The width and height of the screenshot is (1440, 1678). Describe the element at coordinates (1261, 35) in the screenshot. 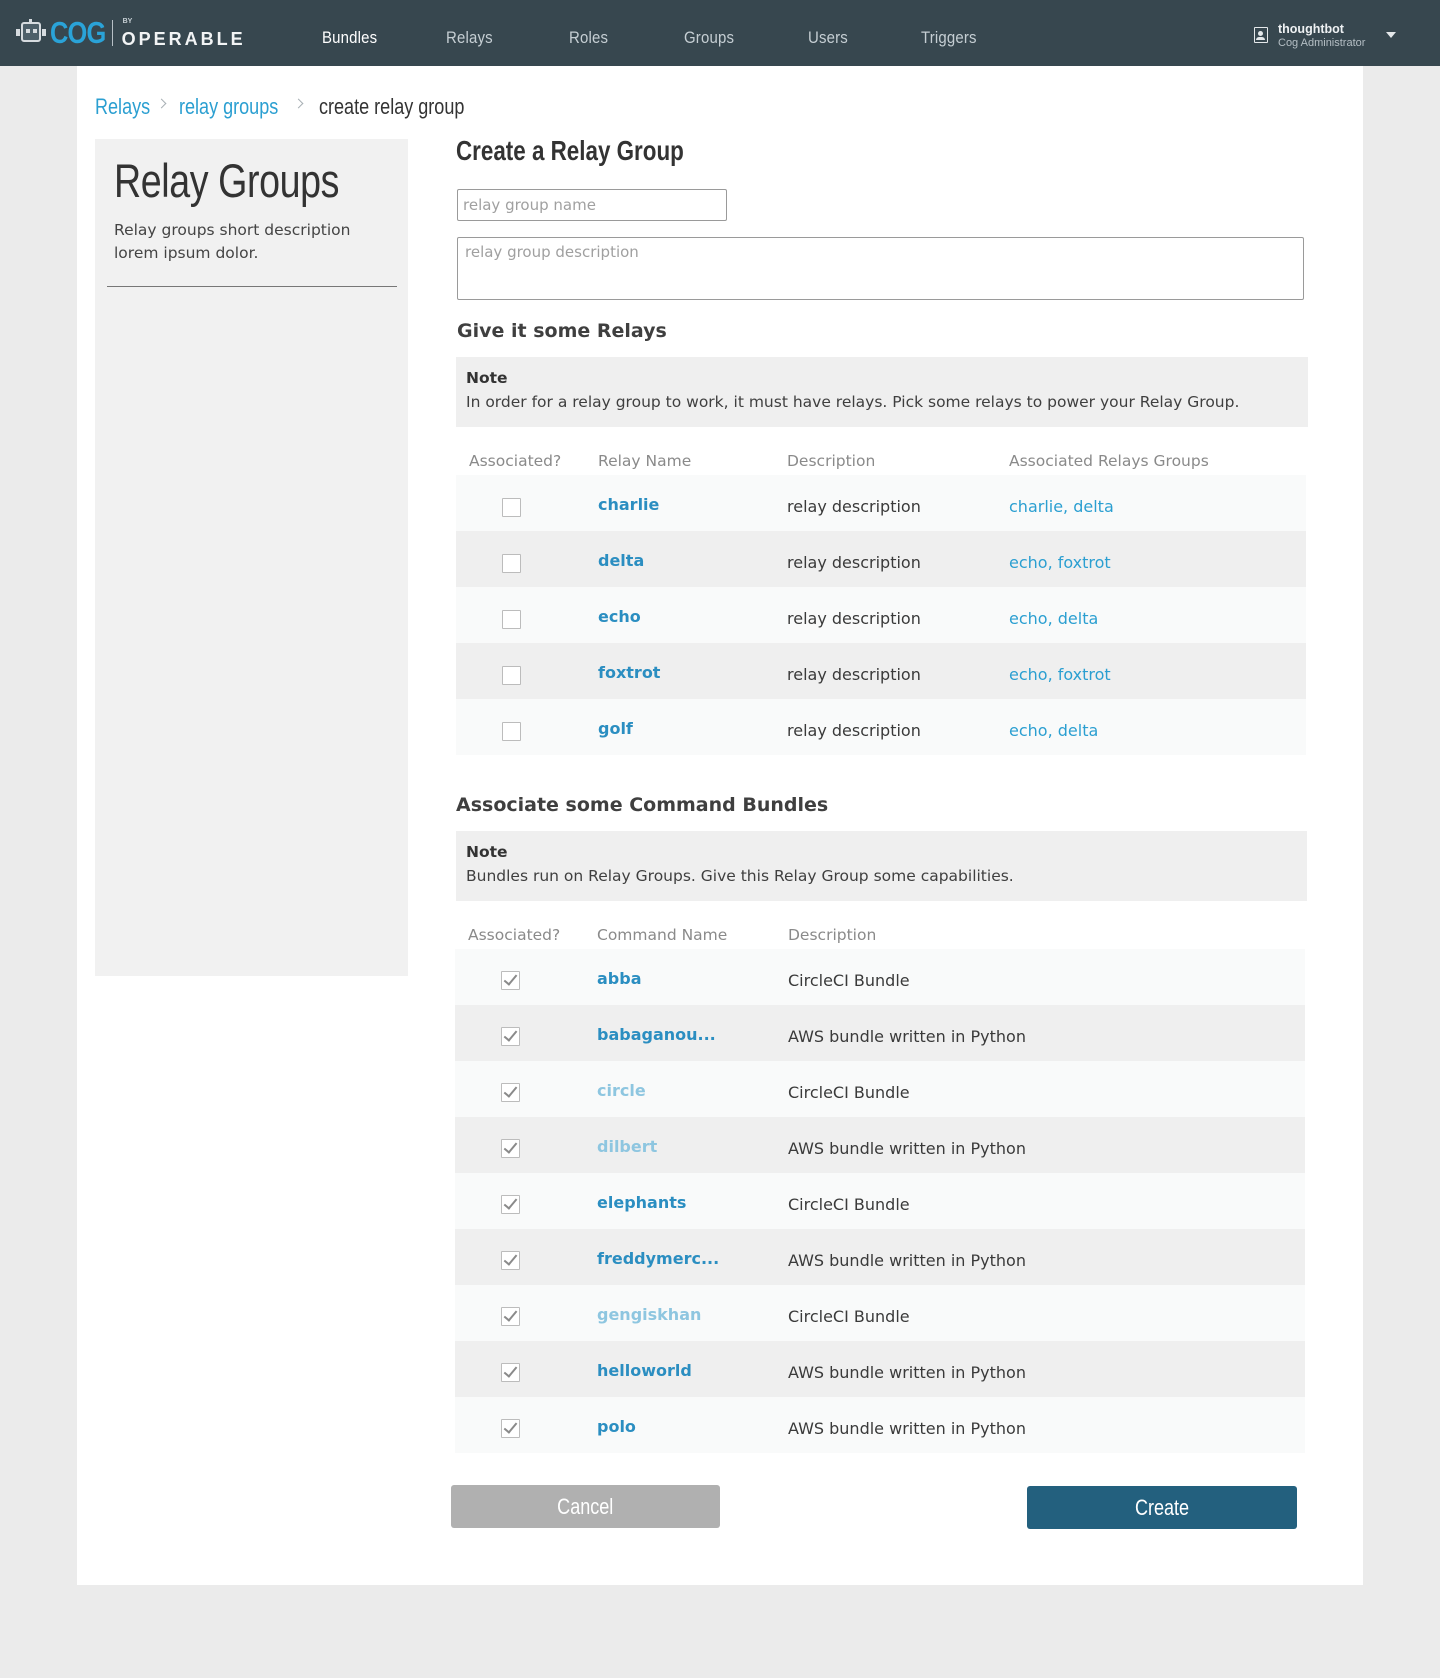

I see `user-profile-icon` at that location.